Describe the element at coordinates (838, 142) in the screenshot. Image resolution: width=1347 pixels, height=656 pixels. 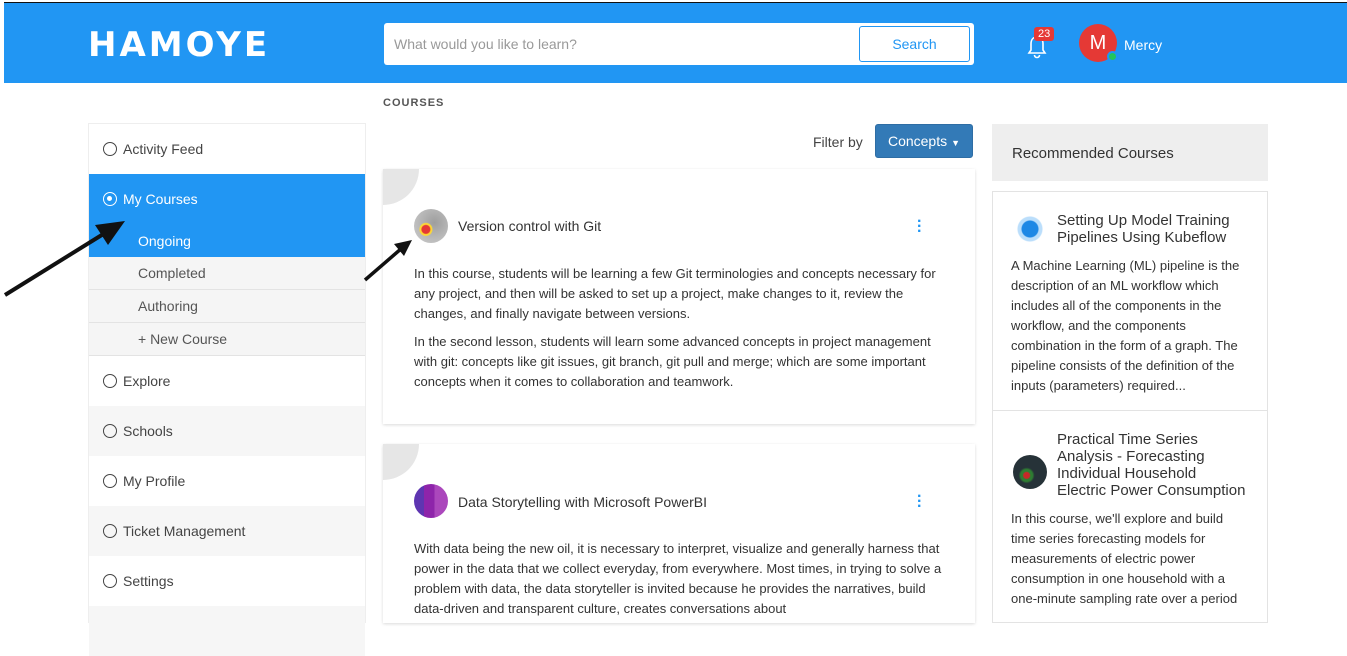
I see `filter-label: Filter by` at that location.